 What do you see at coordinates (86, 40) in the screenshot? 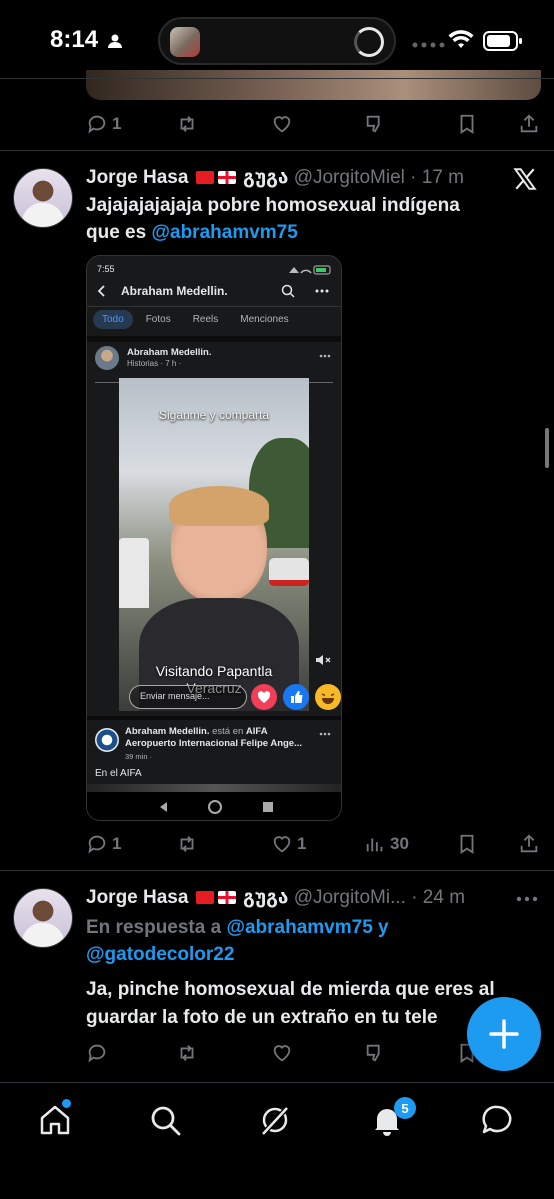
I see `status-time: 8:14` at bounding box center [86, 40].